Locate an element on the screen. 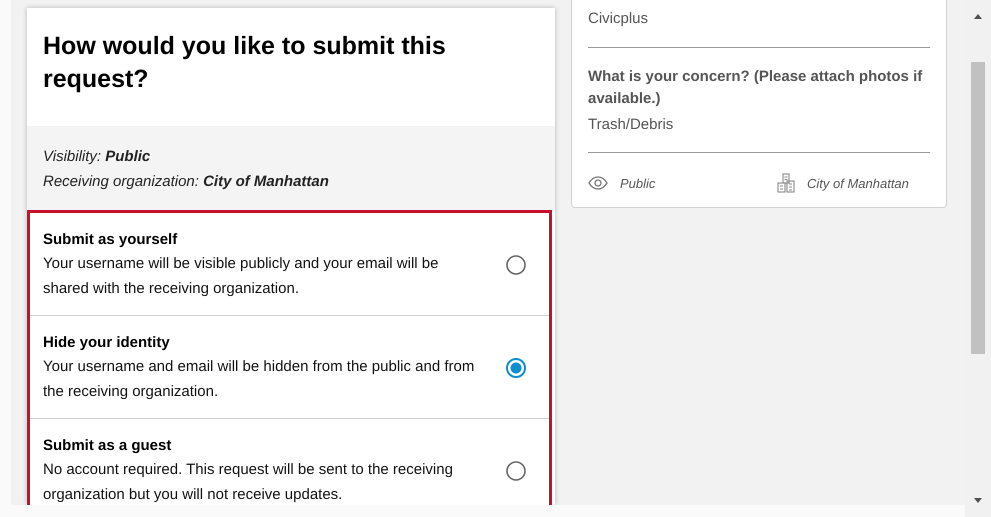 This screenshot has width=991, height=517. option-description: No account required. This request will be sent to the receiving organization but you will not receive updates. is located at coordinates (248, 482).